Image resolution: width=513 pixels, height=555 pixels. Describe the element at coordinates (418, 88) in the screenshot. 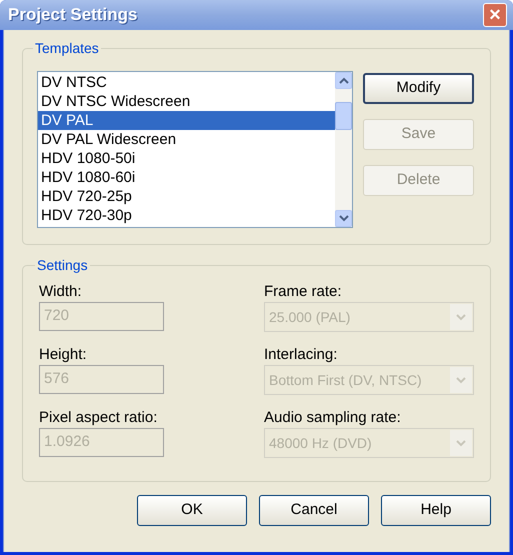

I see `template-button: Modify` at that location.